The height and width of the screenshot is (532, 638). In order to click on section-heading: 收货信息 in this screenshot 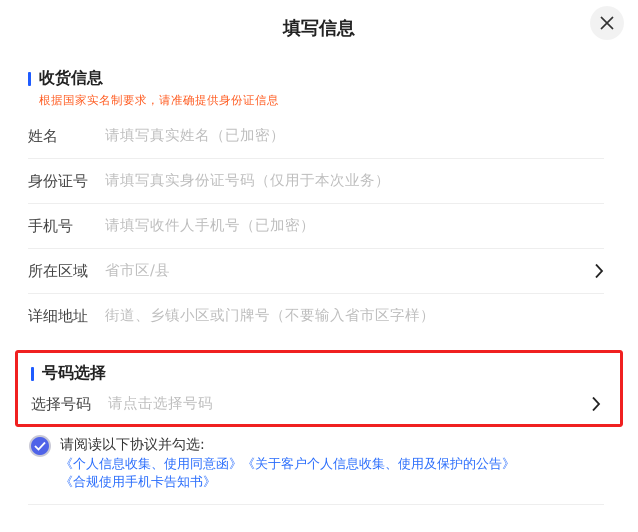, I will do `click(71, 78)`.